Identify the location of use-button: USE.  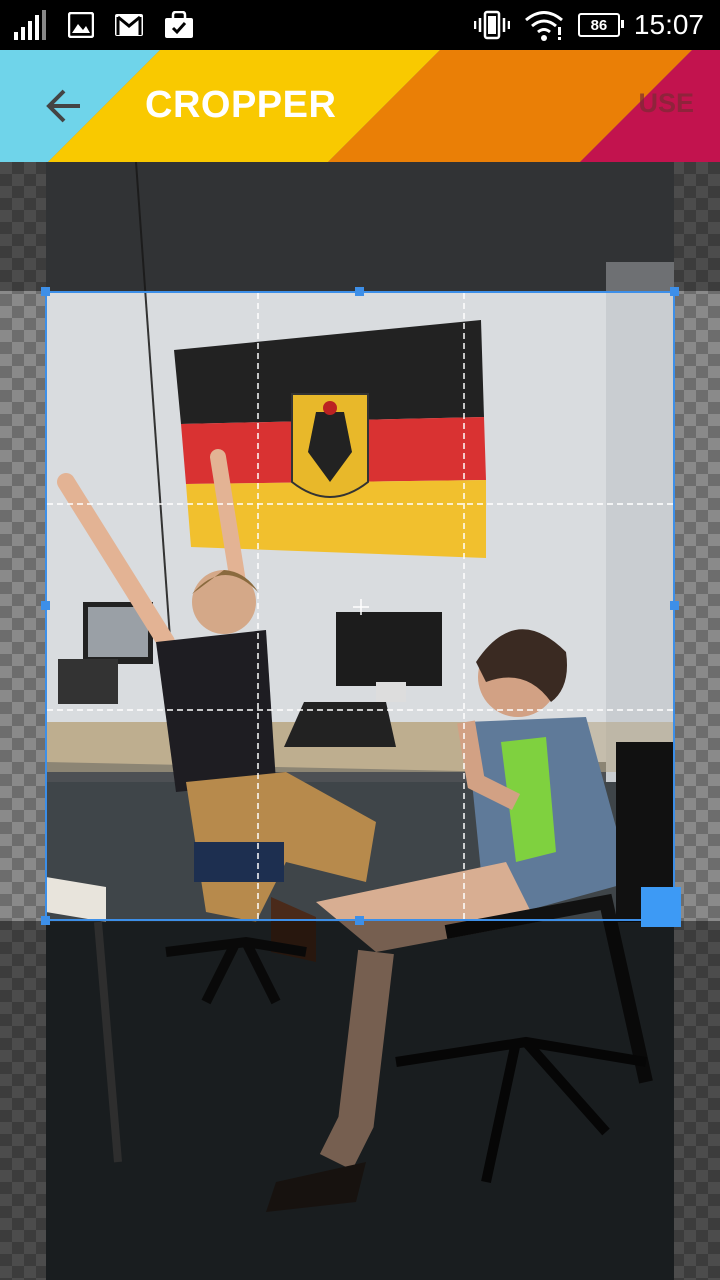
(666, 103).